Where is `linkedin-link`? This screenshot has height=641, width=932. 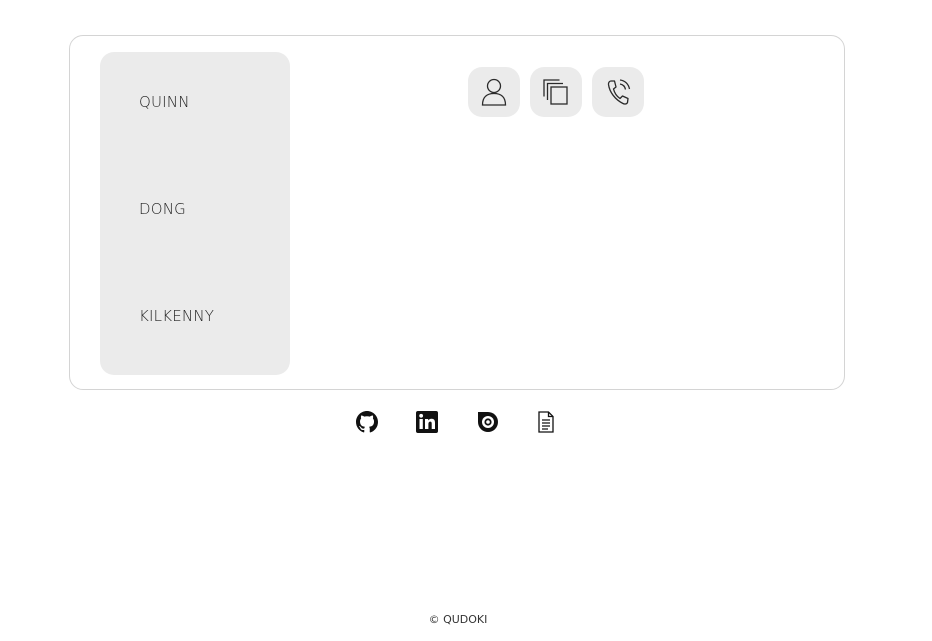 linkedin-link is located at coordinates (427, 422).